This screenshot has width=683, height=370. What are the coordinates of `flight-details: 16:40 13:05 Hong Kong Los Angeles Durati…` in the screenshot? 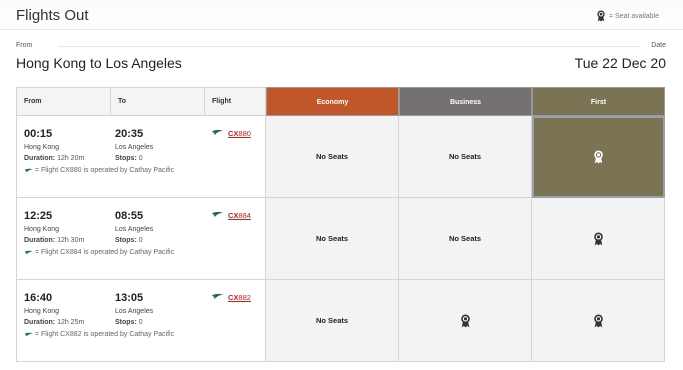 It's located at (141, 321).